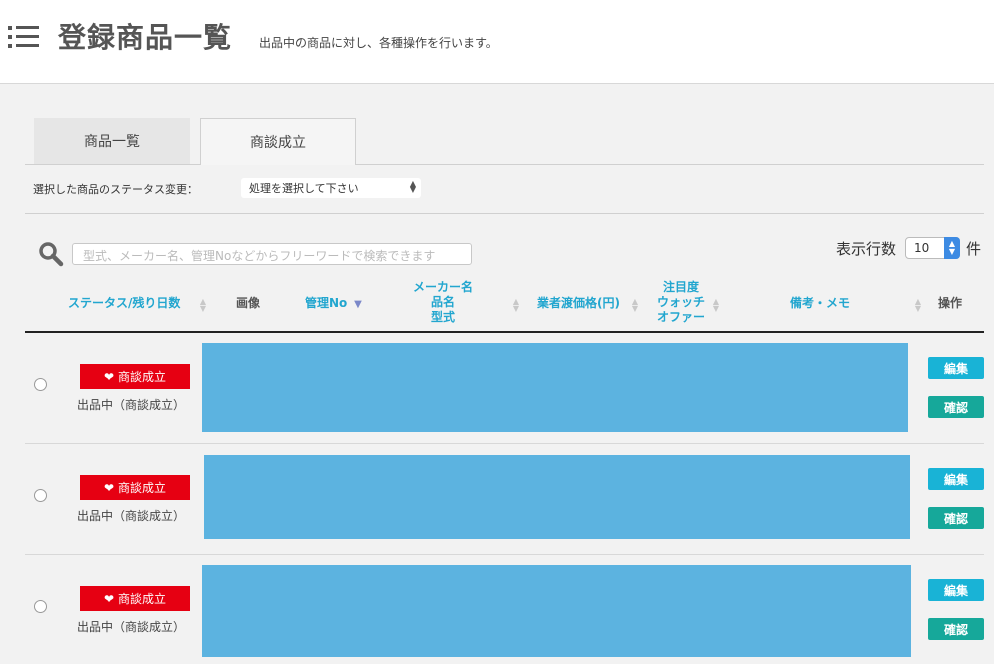 The image size is (994, 664). I want to click on rows-per-page-select: 10 ▲ ▼, so click(932, 248).